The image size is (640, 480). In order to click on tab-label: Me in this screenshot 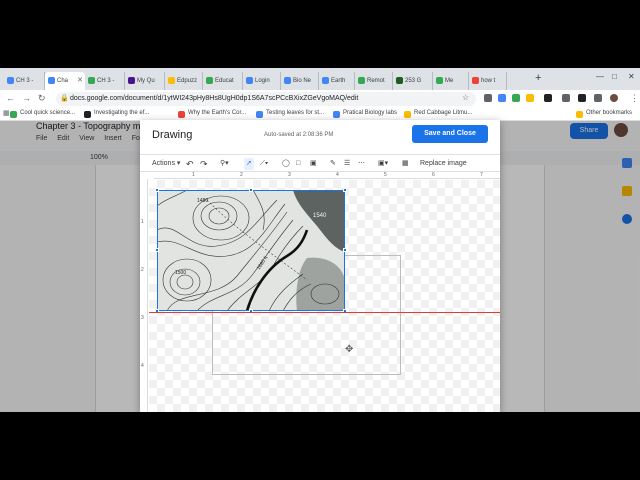, I will do `click(449, 81)`.